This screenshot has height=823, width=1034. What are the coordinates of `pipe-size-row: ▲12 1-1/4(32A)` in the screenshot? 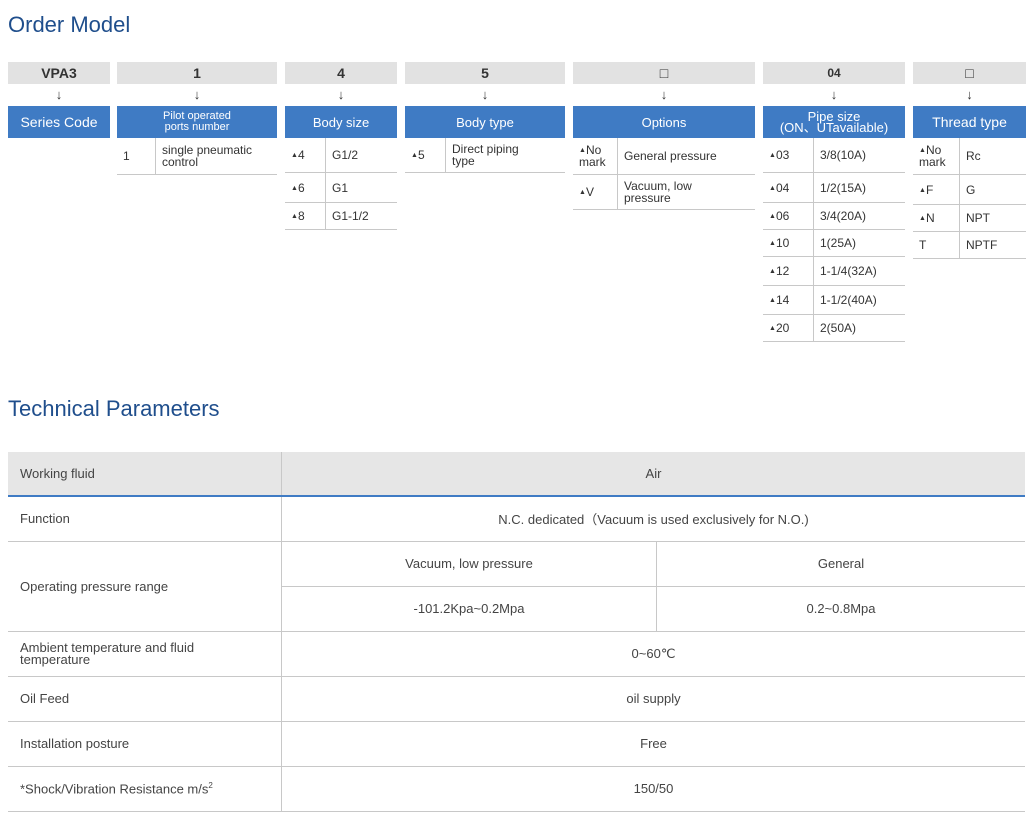 It's located at (834, 271).